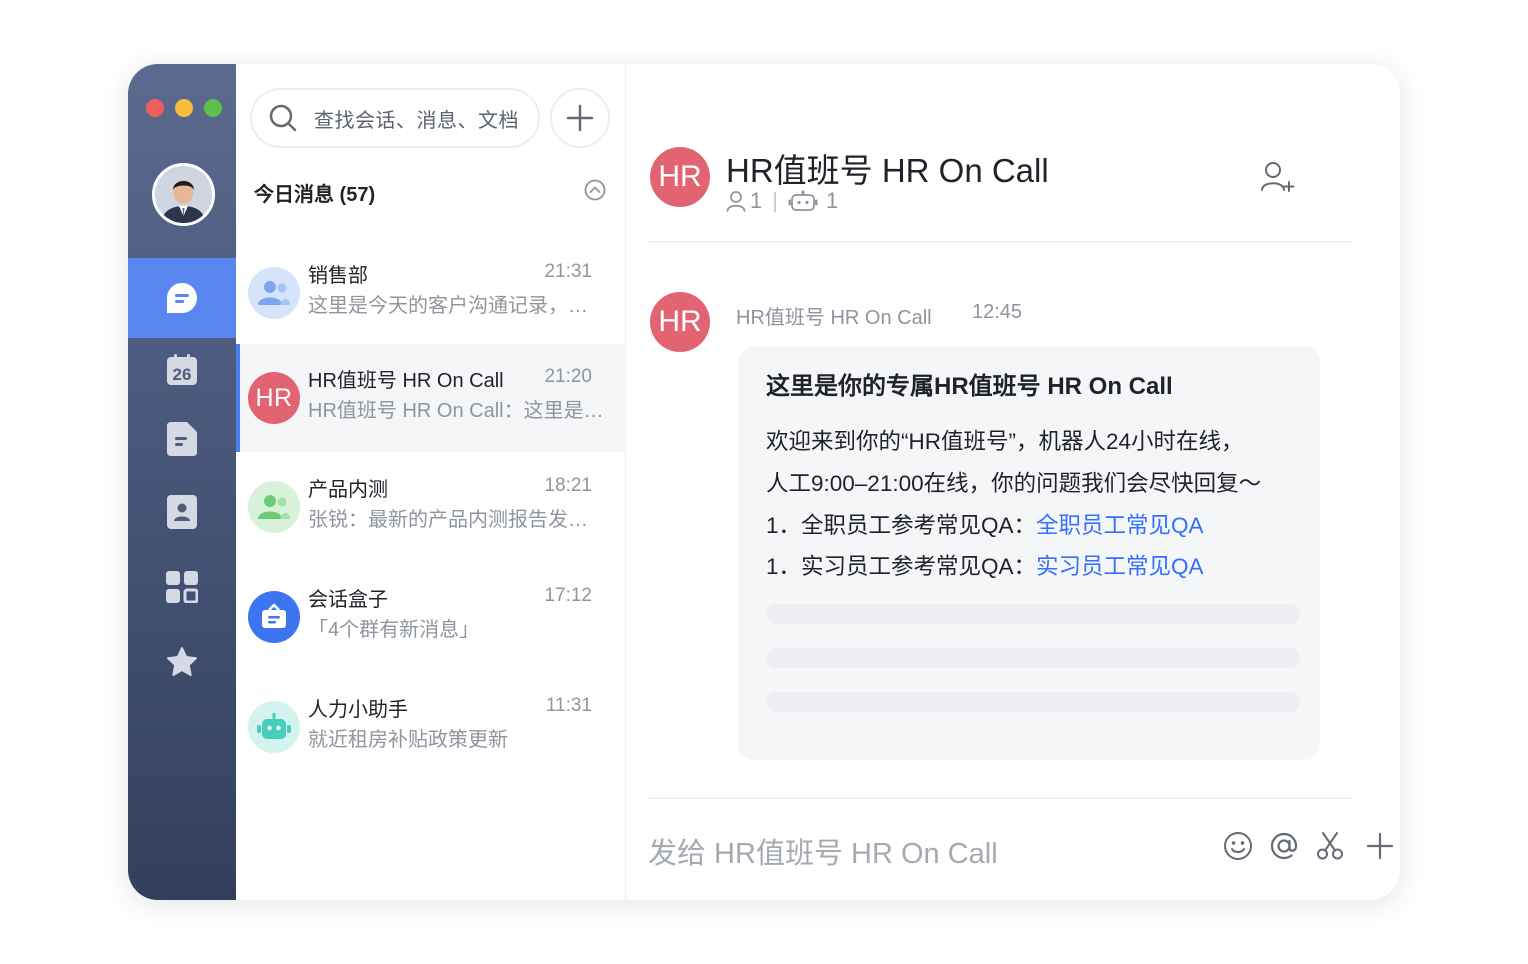 The height and width of the screenshot is (964, 1528). I want to click on add-button, so click(580, 118).